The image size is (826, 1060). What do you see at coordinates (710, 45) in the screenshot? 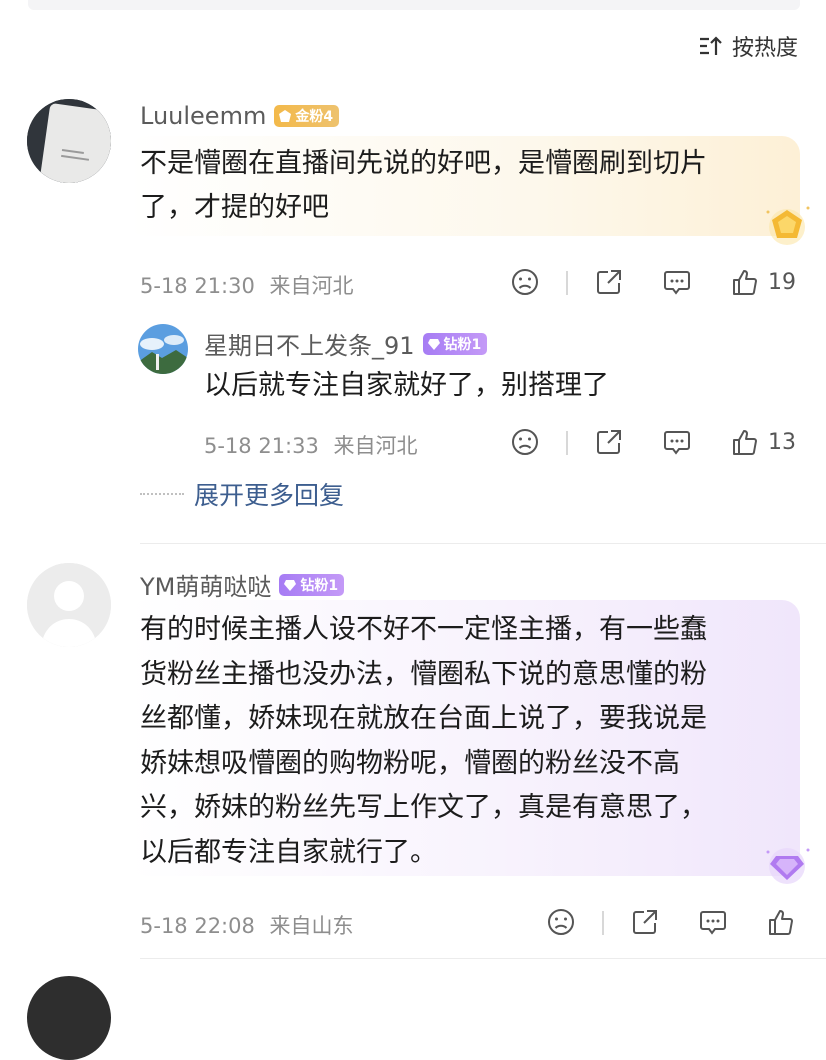
I see `sort-icon` at bounding box center [710, 45].